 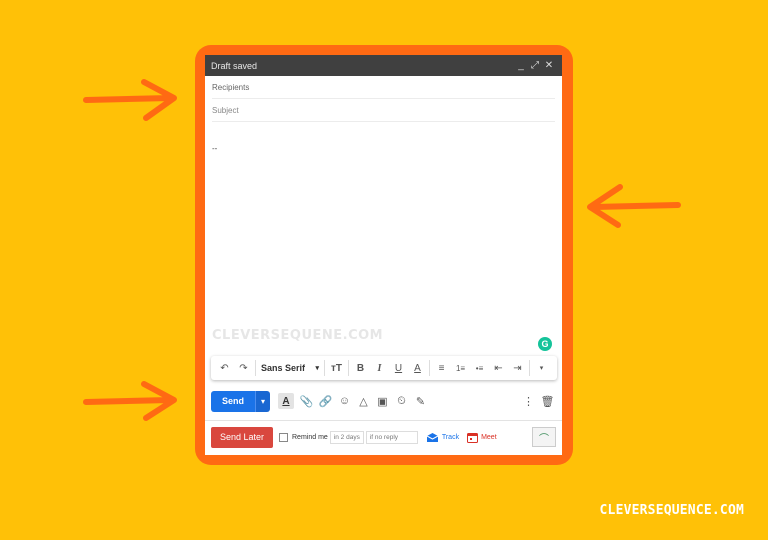 What do you see at coordinates (363, 401) in the screenshot?
I see `drive-icon: △` at bounding box center [363, 401].